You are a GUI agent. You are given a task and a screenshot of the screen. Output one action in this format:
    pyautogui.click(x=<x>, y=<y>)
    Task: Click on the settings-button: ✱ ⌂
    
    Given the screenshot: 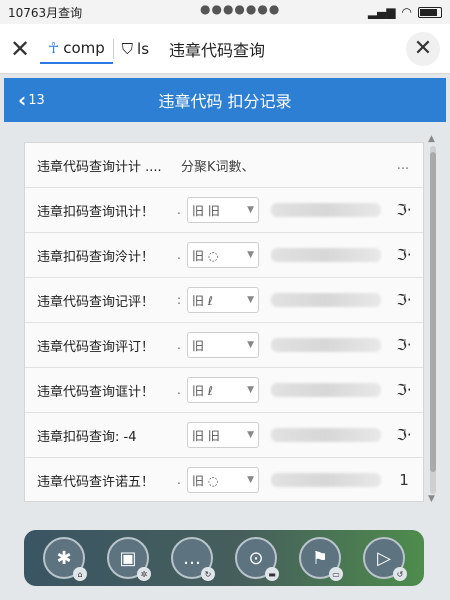 What is the action you would take?
    pyautogui.click(x=65, y=559)
    